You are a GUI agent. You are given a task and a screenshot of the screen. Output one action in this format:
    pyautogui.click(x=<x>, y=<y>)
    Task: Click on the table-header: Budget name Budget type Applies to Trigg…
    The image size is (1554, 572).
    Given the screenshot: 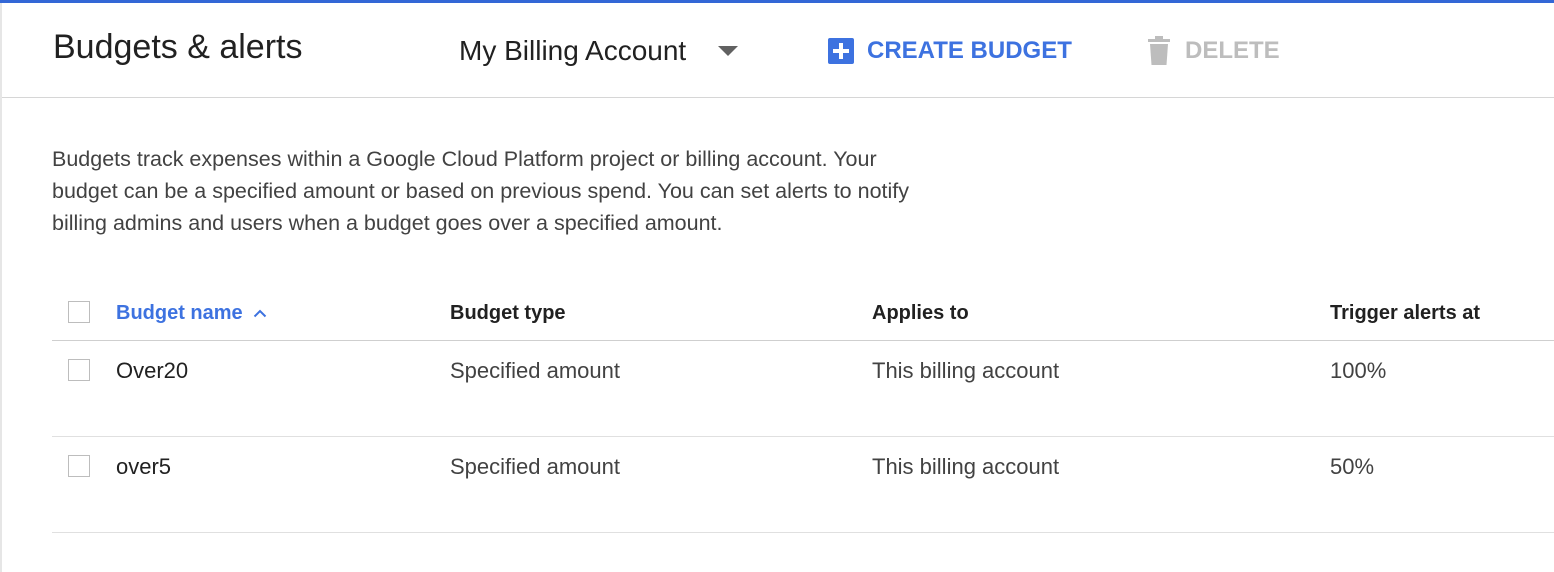 What is the action you would take?
    pyautogui.click(x=803, y=315)
    